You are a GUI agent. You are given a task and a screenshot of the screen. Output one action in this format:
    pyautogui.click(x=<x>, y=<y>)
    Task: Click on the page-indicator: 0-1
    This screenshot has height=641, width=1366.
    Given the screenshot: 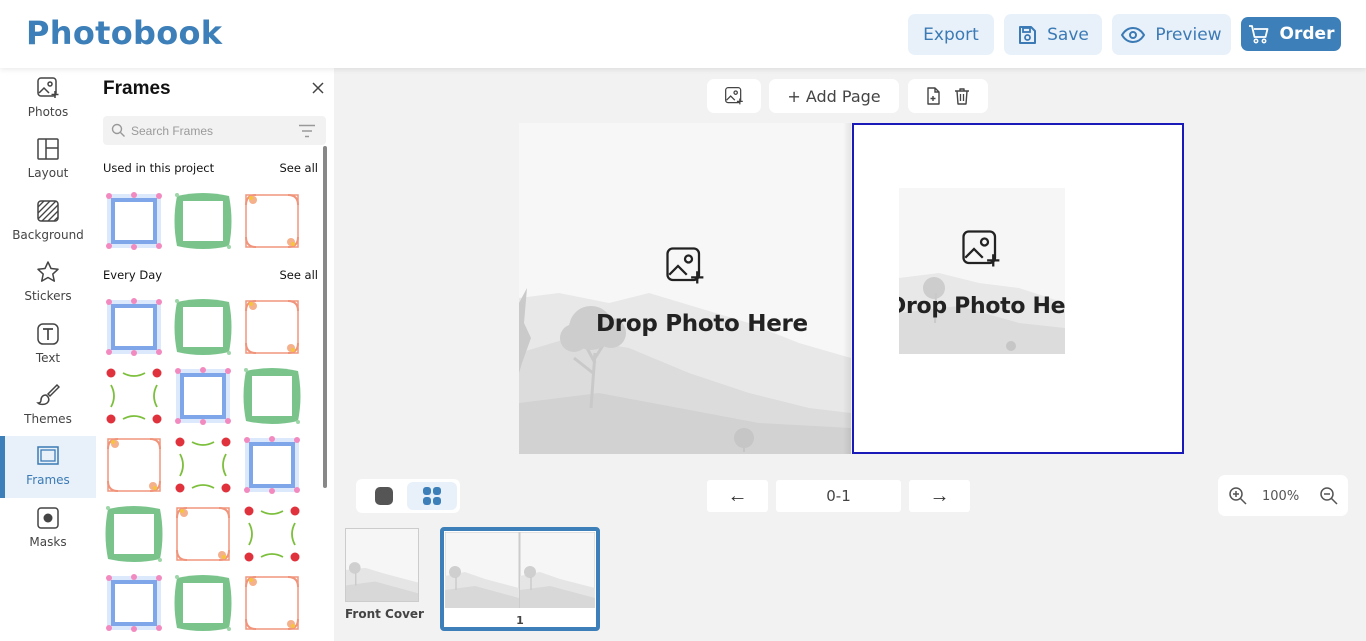 What is the action you would take?
    pyautogui.click(x=838, y=496)
    